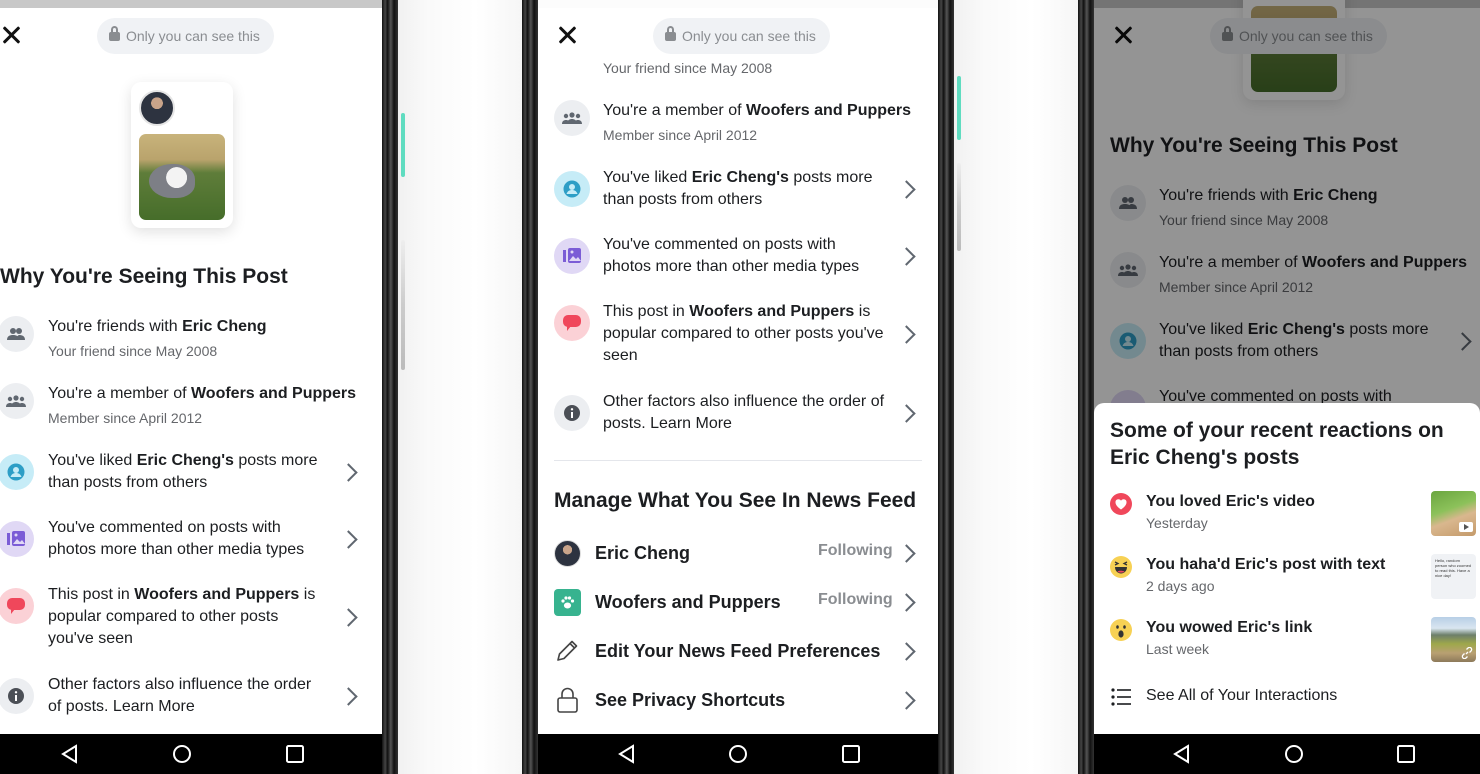  What do you see at coordinates (738, 650) in the screenshot?
I see `manage-item-label: Edit Your News Feed Preferences` at bounding box center [738, 650].